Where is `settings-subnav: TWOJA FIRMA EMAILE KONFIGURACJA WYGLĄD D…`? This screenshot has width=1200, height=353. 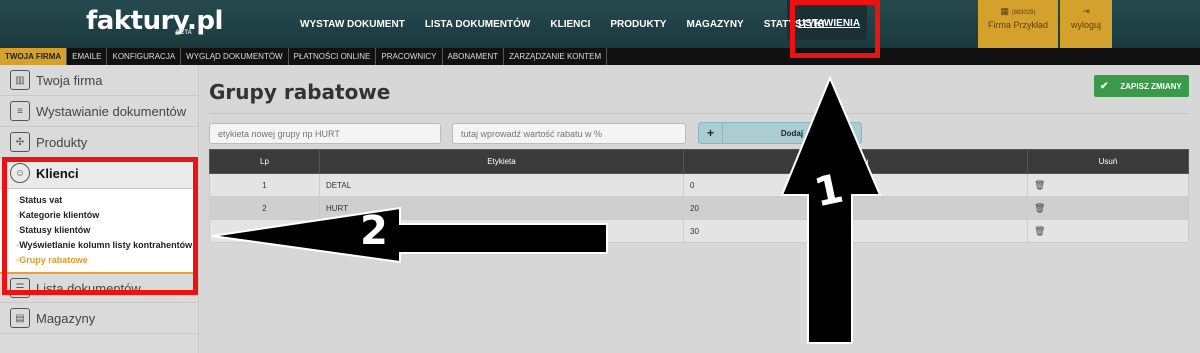 settings-subnav: TWOJA FIRMA EMAILE KONFIGURACJA WYGLĄD D… is located at coordinates (600, 56).